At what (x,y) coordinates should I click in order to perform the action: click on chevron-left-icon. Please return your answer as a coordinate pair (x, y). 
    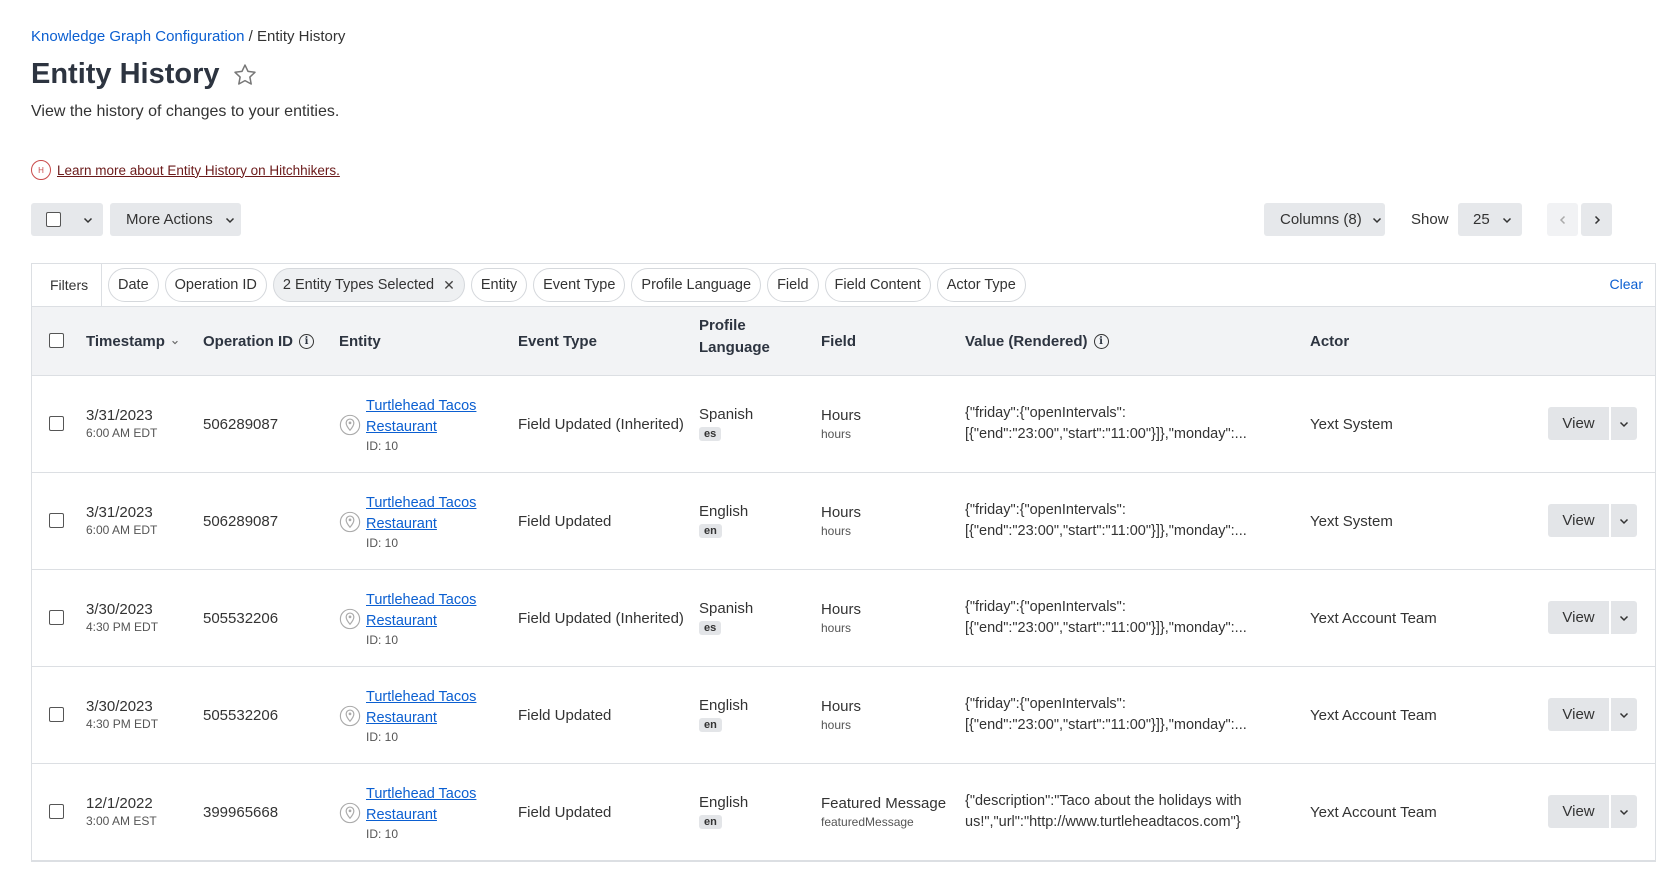
    Looking at the image, I should click on (1562, 219).